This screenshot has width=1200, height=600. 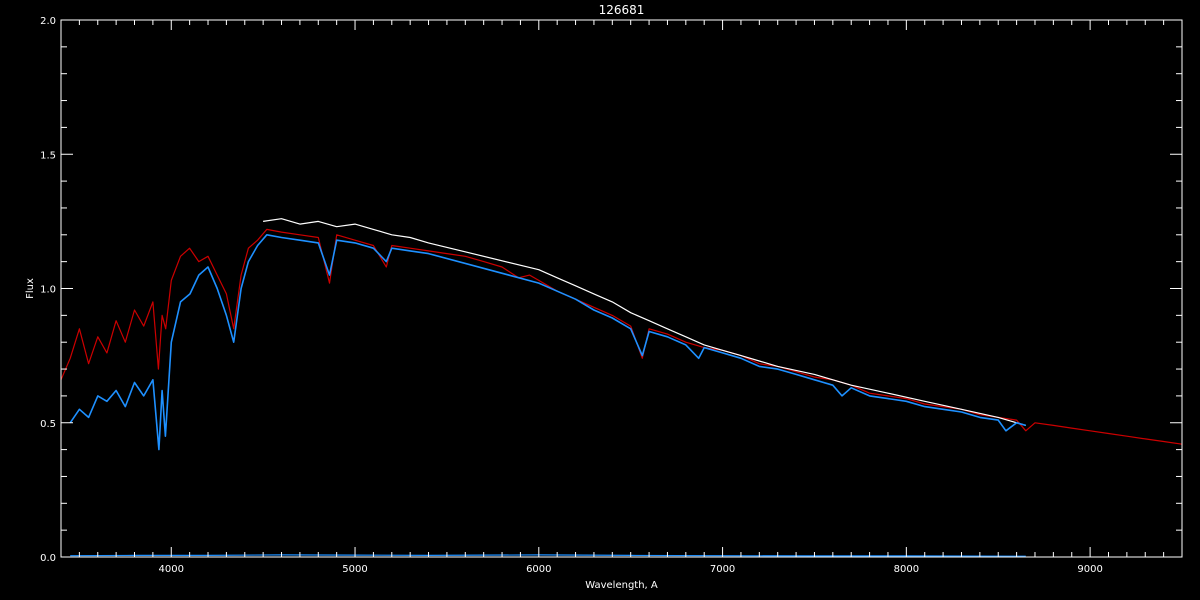 I want to click on x-tick-label: 6000, so click(x=538, y=569).